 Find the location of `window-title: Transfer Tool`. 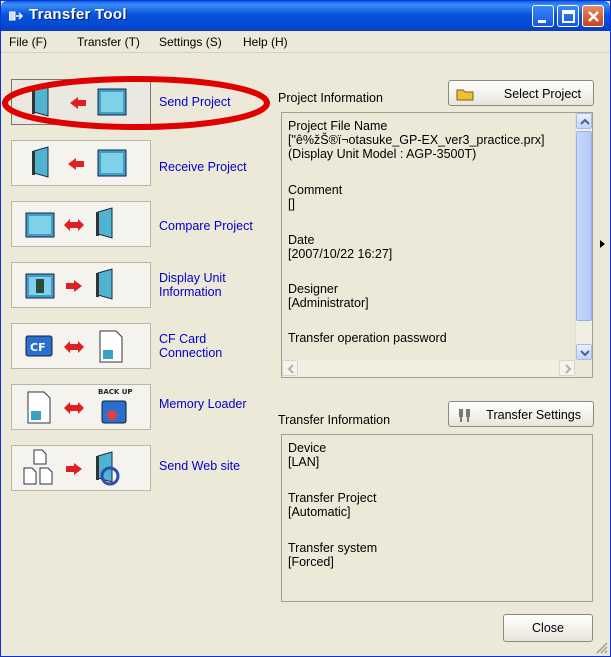

window-title: Transfer Tool is located at coordinates (78, 14).